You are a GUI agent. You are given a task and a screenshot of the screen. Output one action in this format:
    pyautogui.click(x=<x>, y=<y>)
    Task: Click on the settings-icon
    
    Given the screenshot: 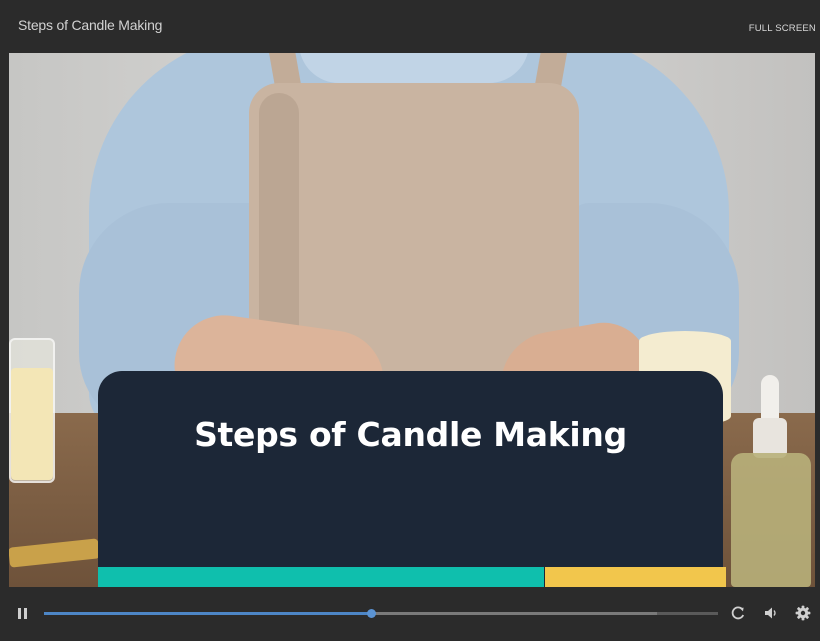 What is the action you would take?
    pyautogui.click(x=803, y=613)
    